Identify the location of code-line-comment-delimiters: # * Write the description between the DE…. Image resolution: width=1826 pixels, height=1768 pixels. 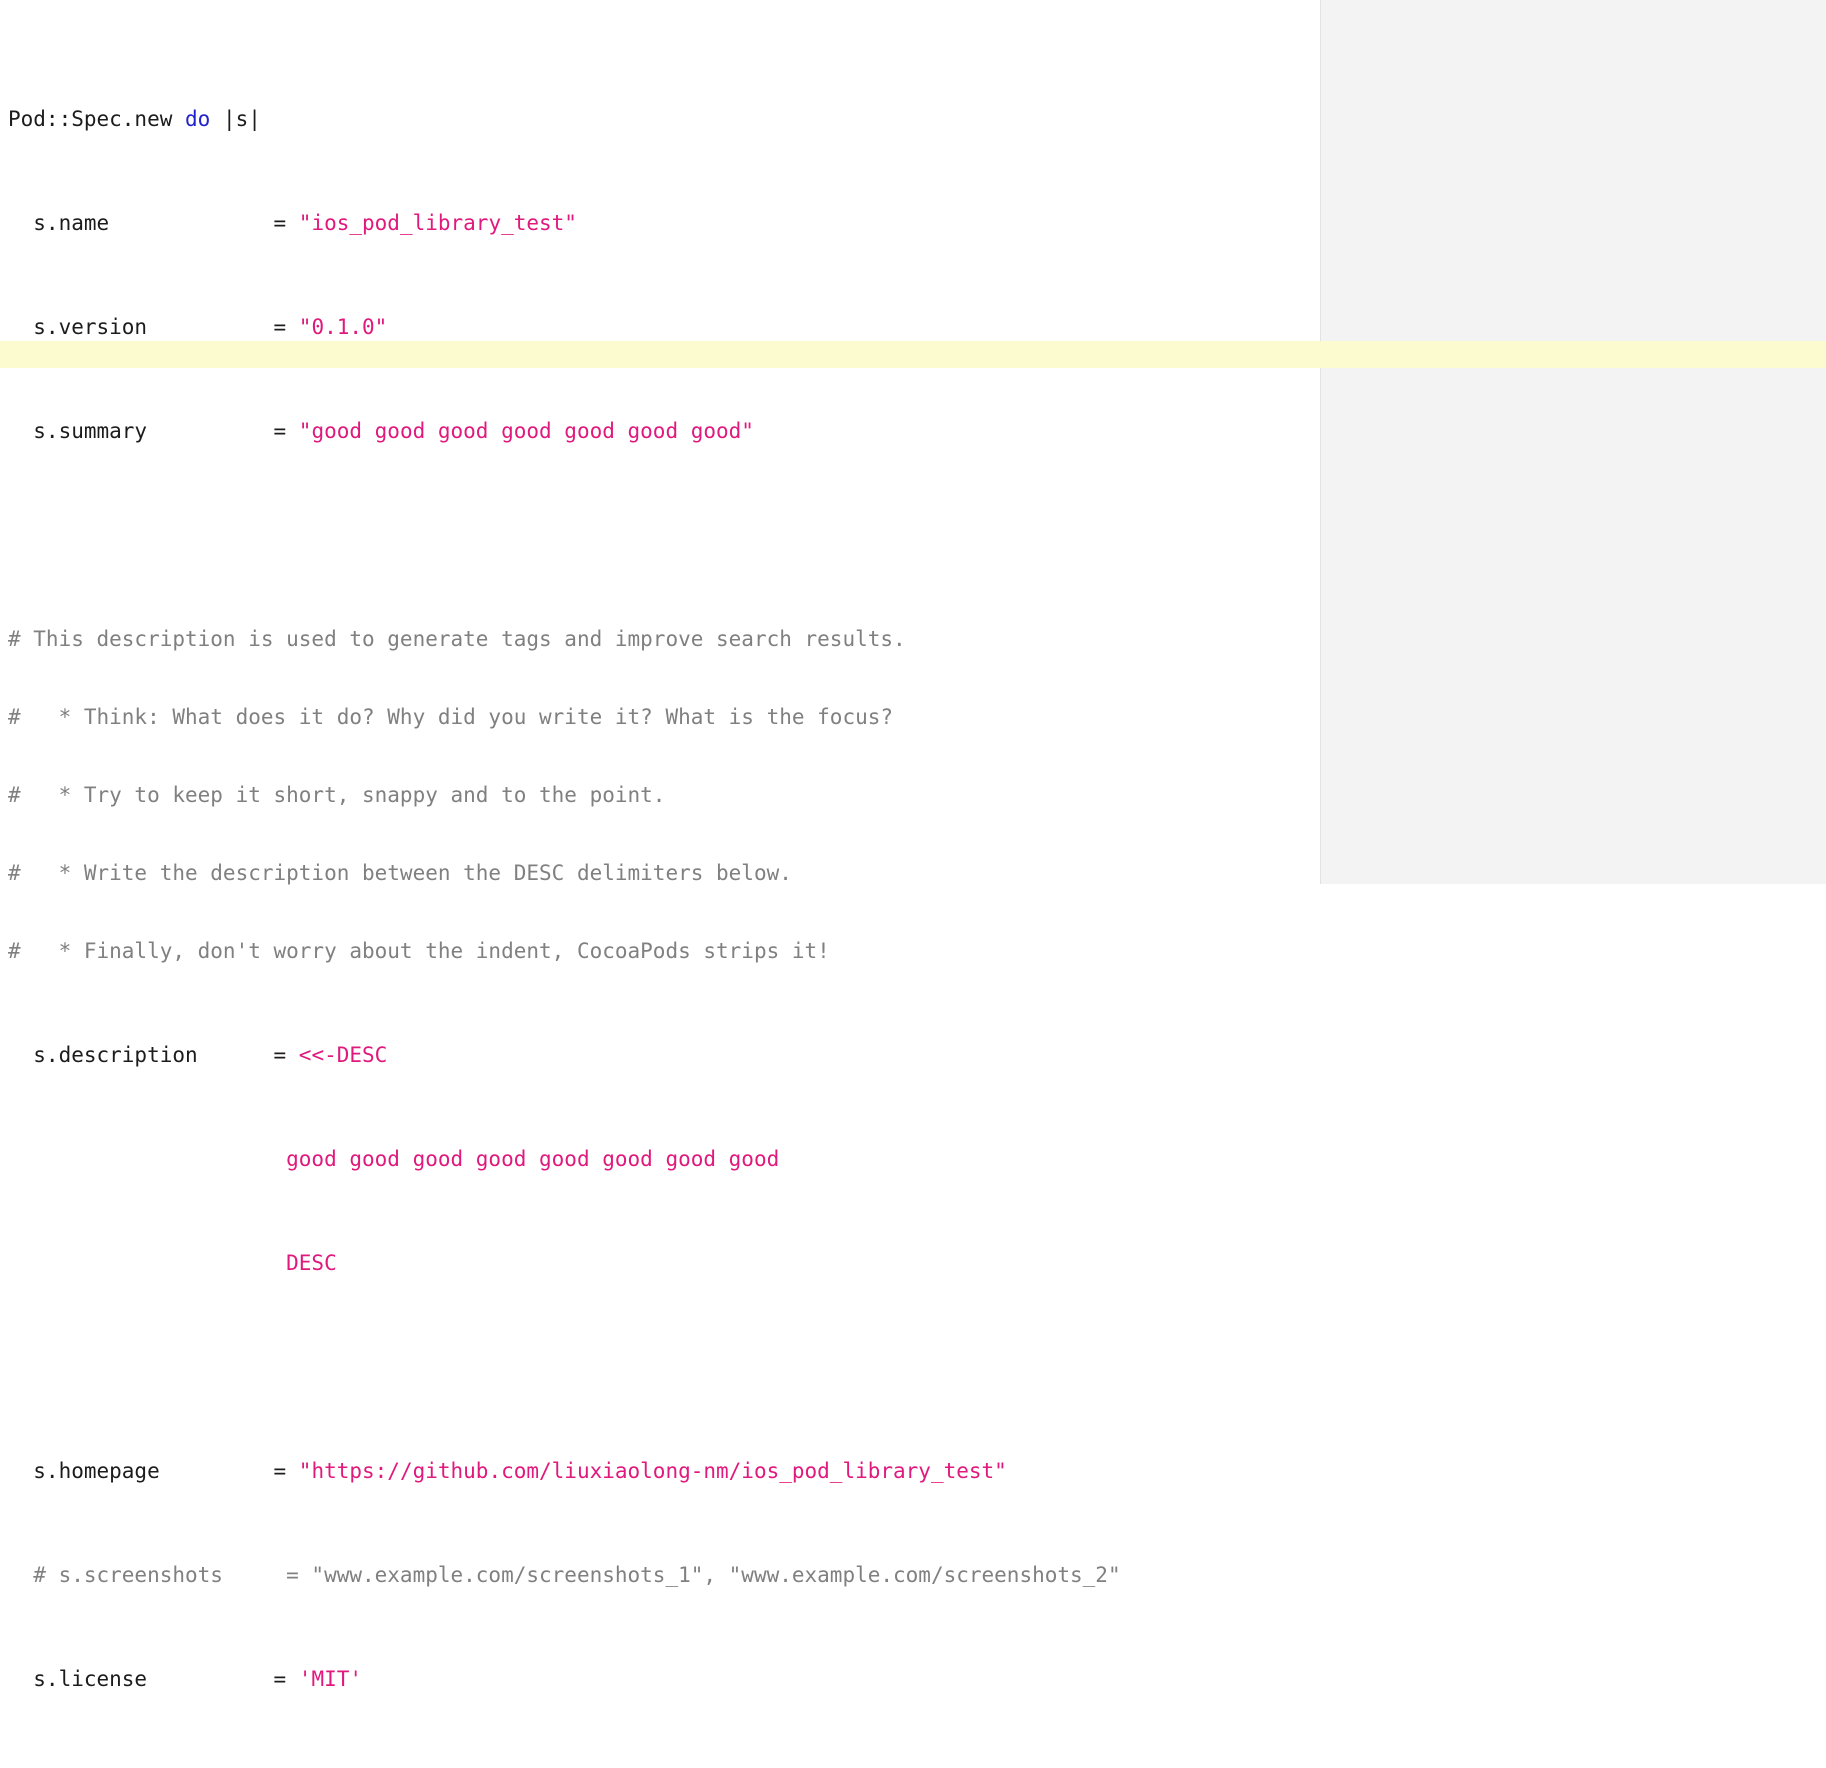
(913, 873).